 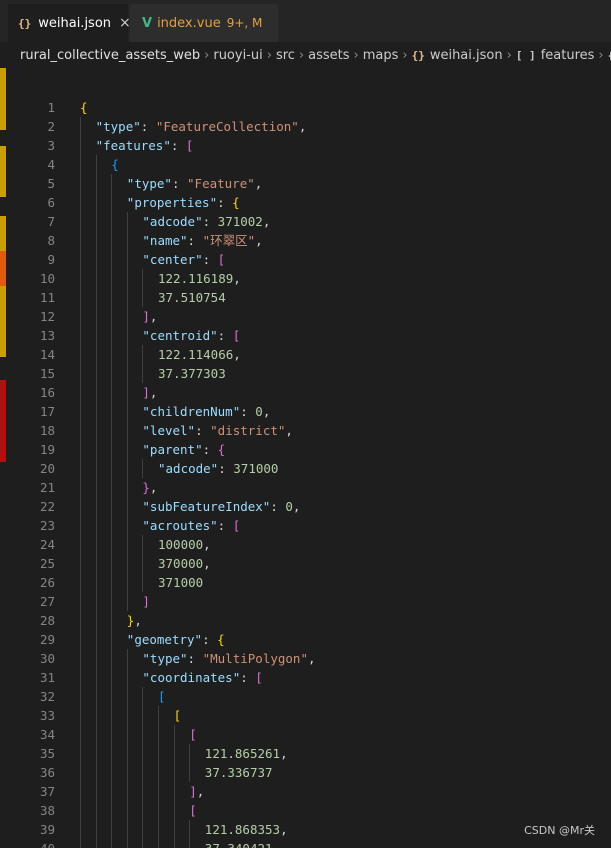 I want to click on code-line: 9 "center": [, so click(x=309, y=259).